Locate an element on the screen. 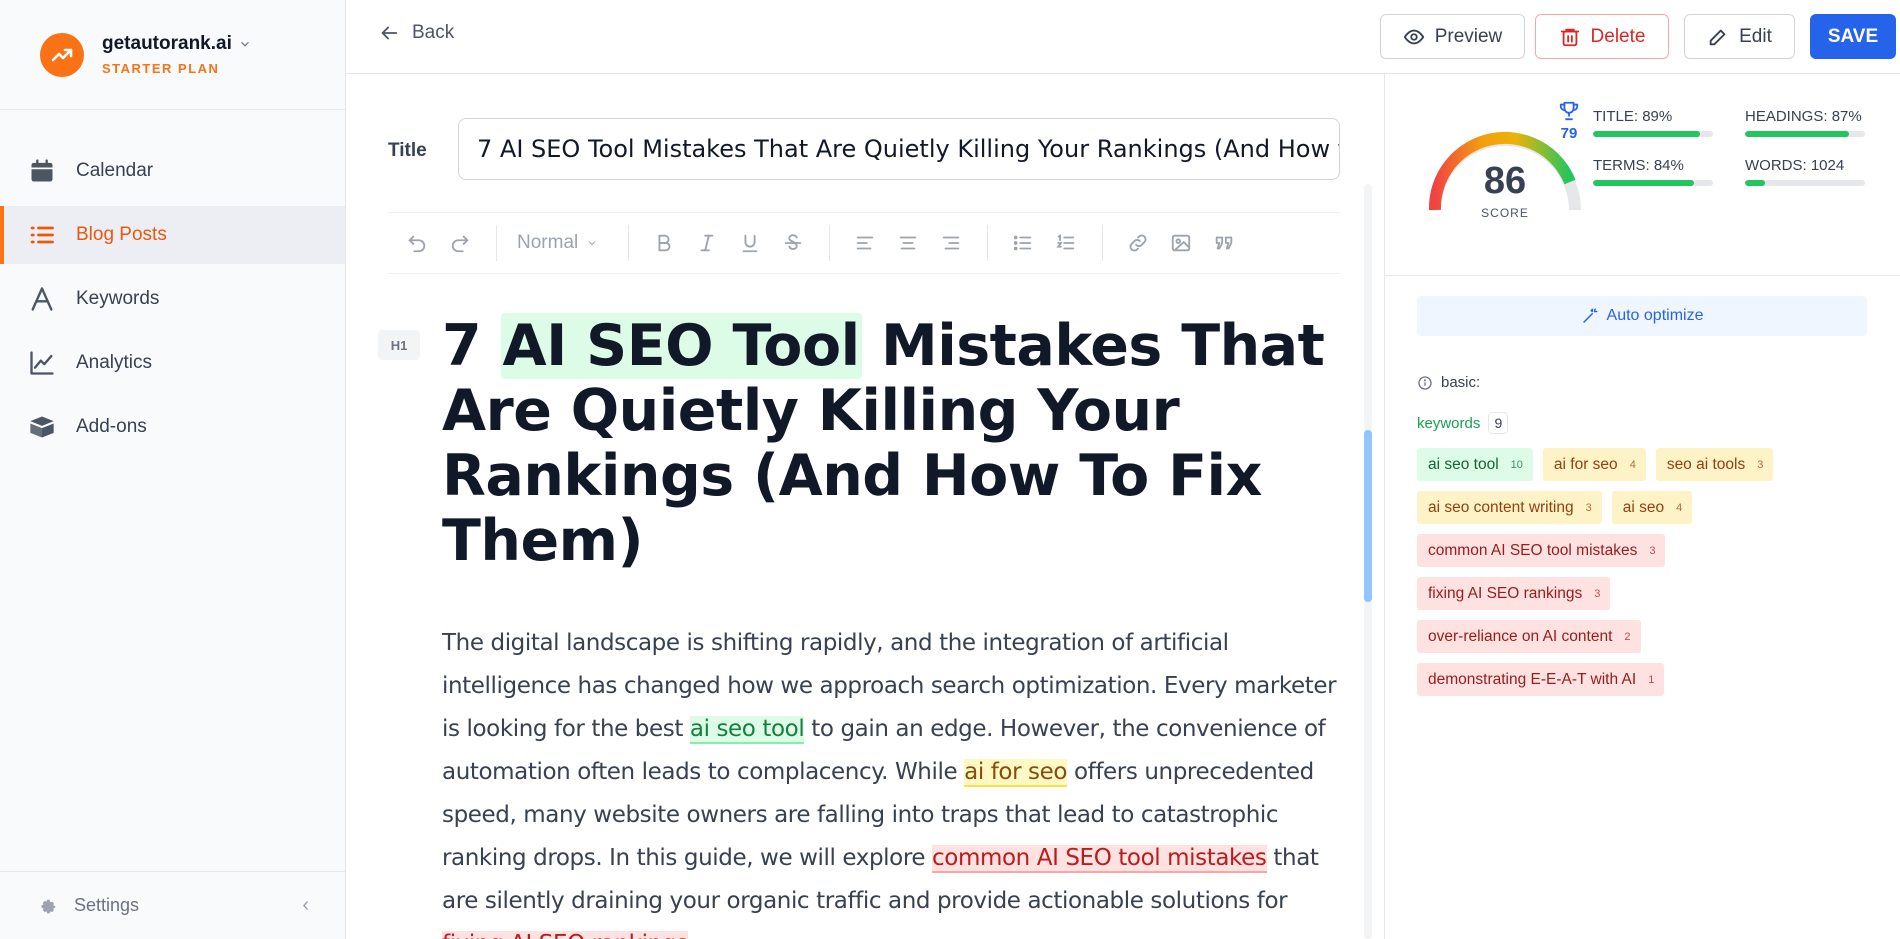 This screenshot has height=939, width=1900. scrollbar-thumb is located at coordinates (1368, 516).